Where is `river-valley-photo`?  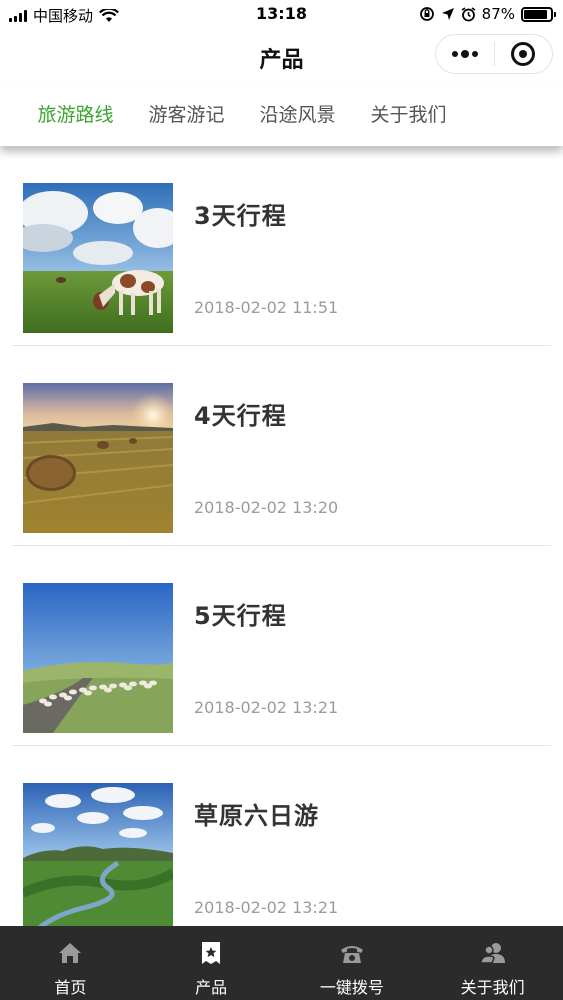
river-valley-photo is located at coordinates (98, 854).